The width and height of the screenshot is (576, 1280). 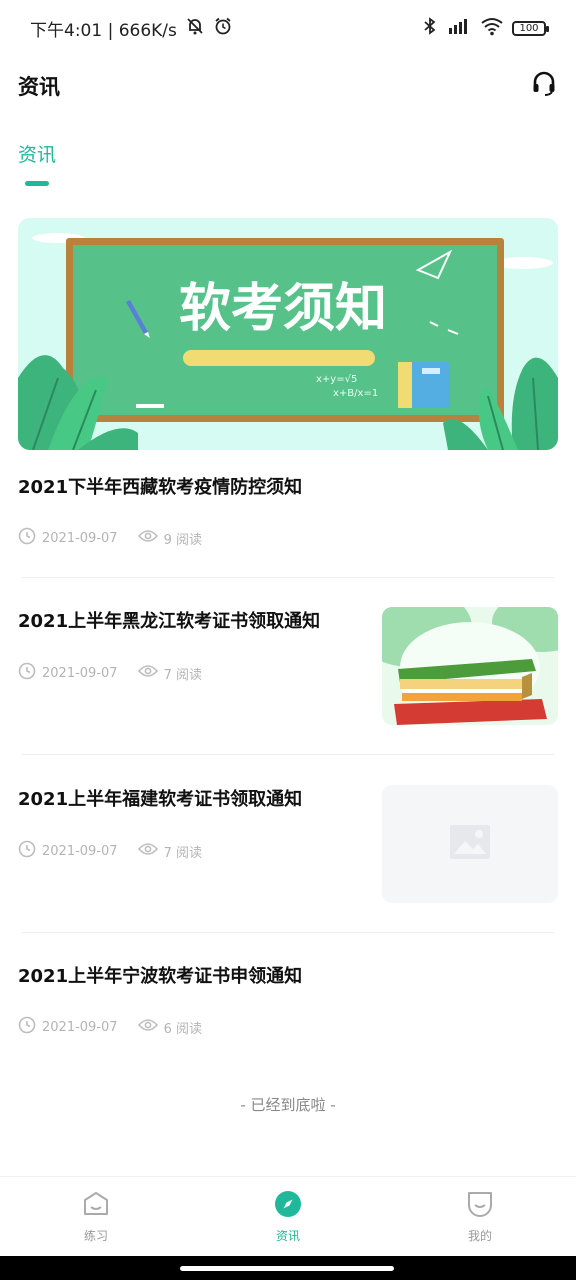 I want to click on nav-label: 练习, so click(x=95, y=1236).